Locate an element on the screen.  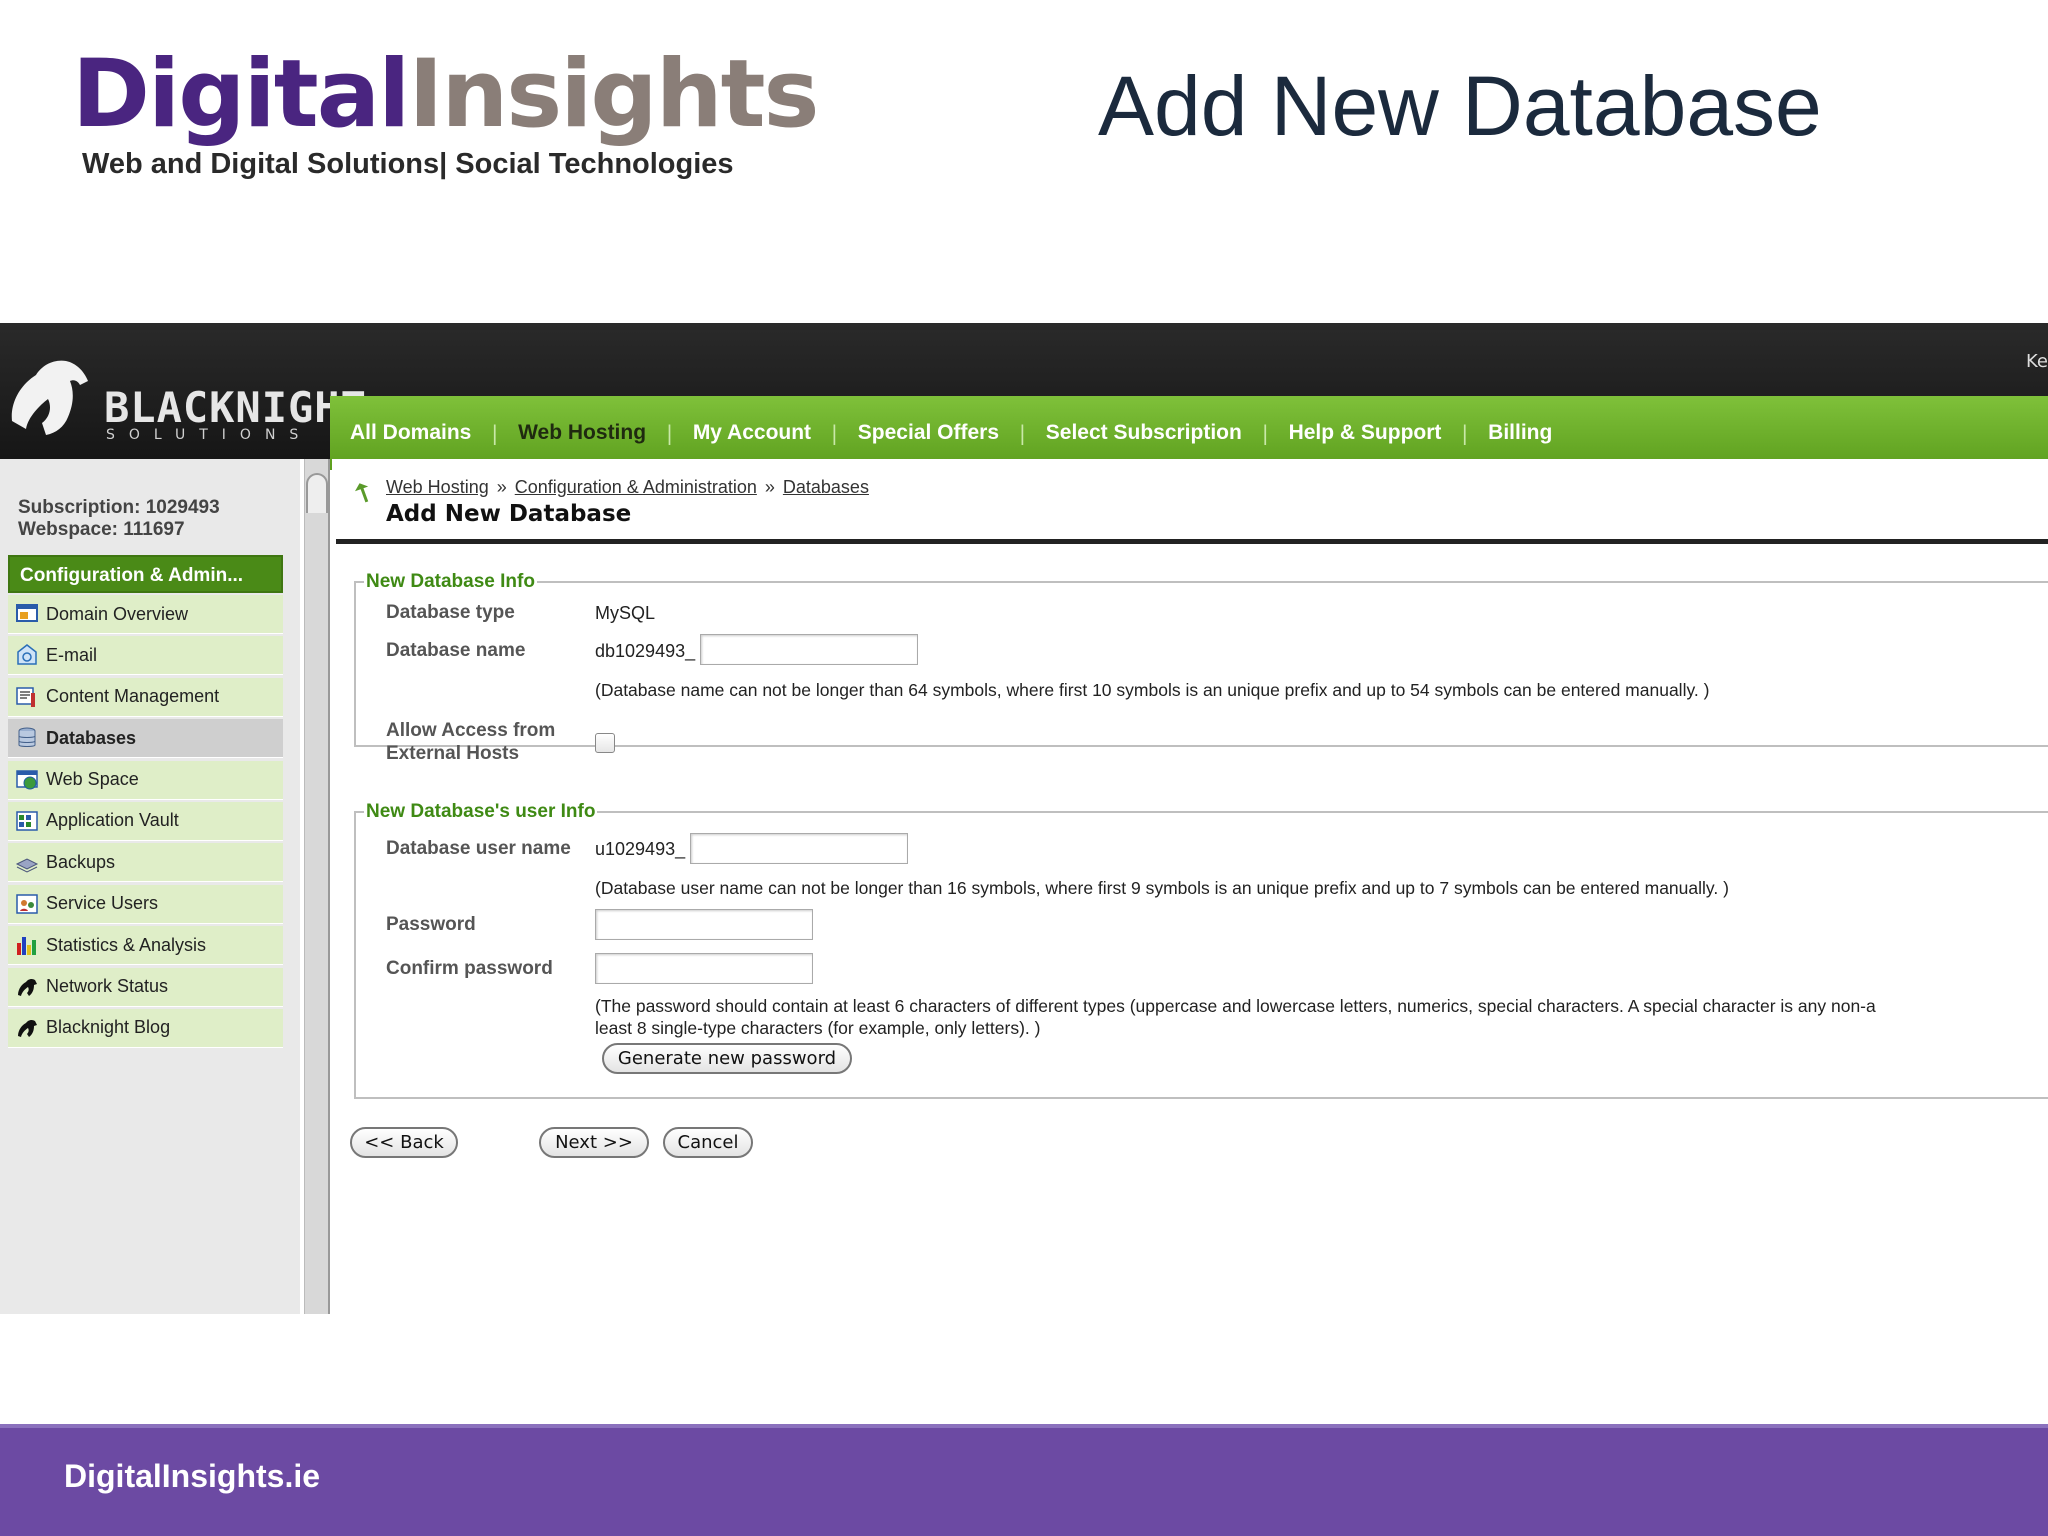
sidebar-item-label: Network Status is located at coordinates (107, 986).